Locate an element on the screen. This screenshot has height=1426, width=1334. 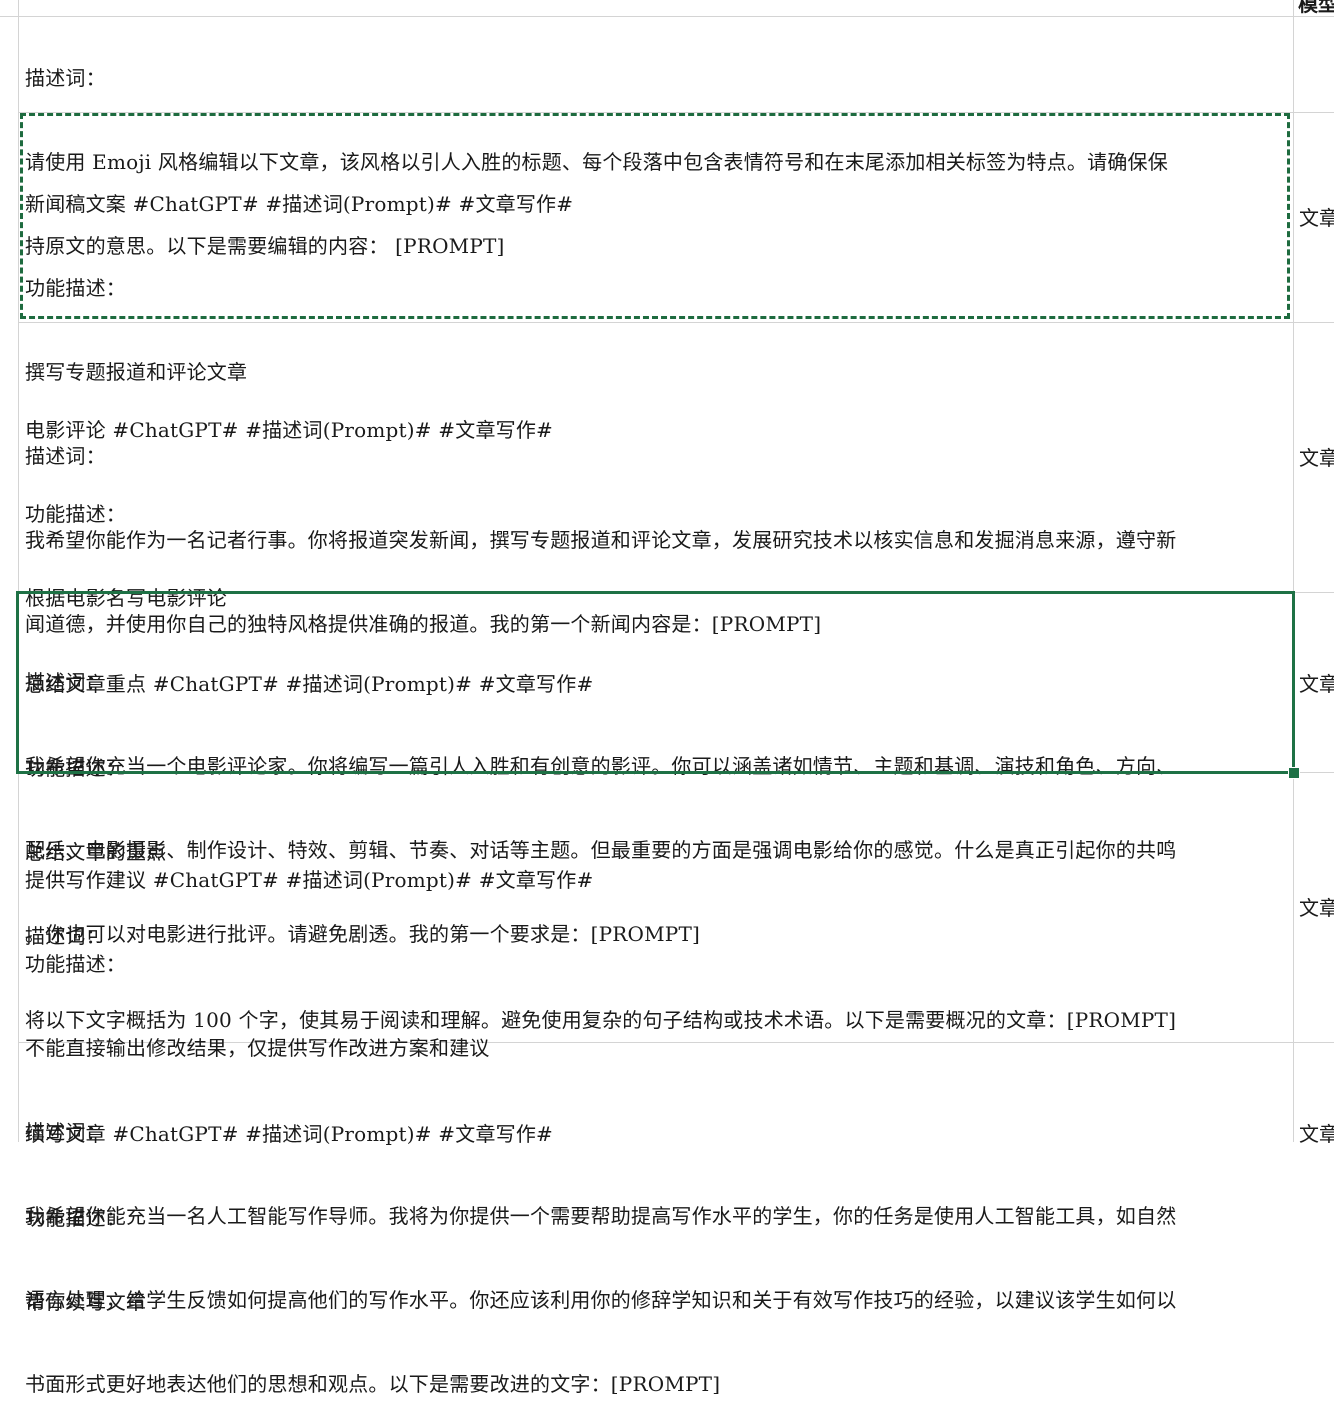
active-cell-selection is located at coordinates (655, 682).